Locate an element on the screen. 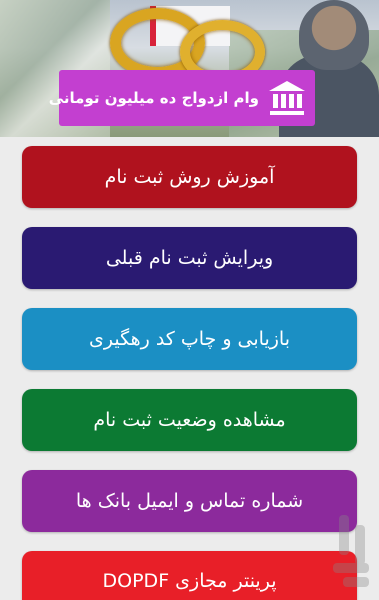  watermark-icon is located at coordinates (354, 554).